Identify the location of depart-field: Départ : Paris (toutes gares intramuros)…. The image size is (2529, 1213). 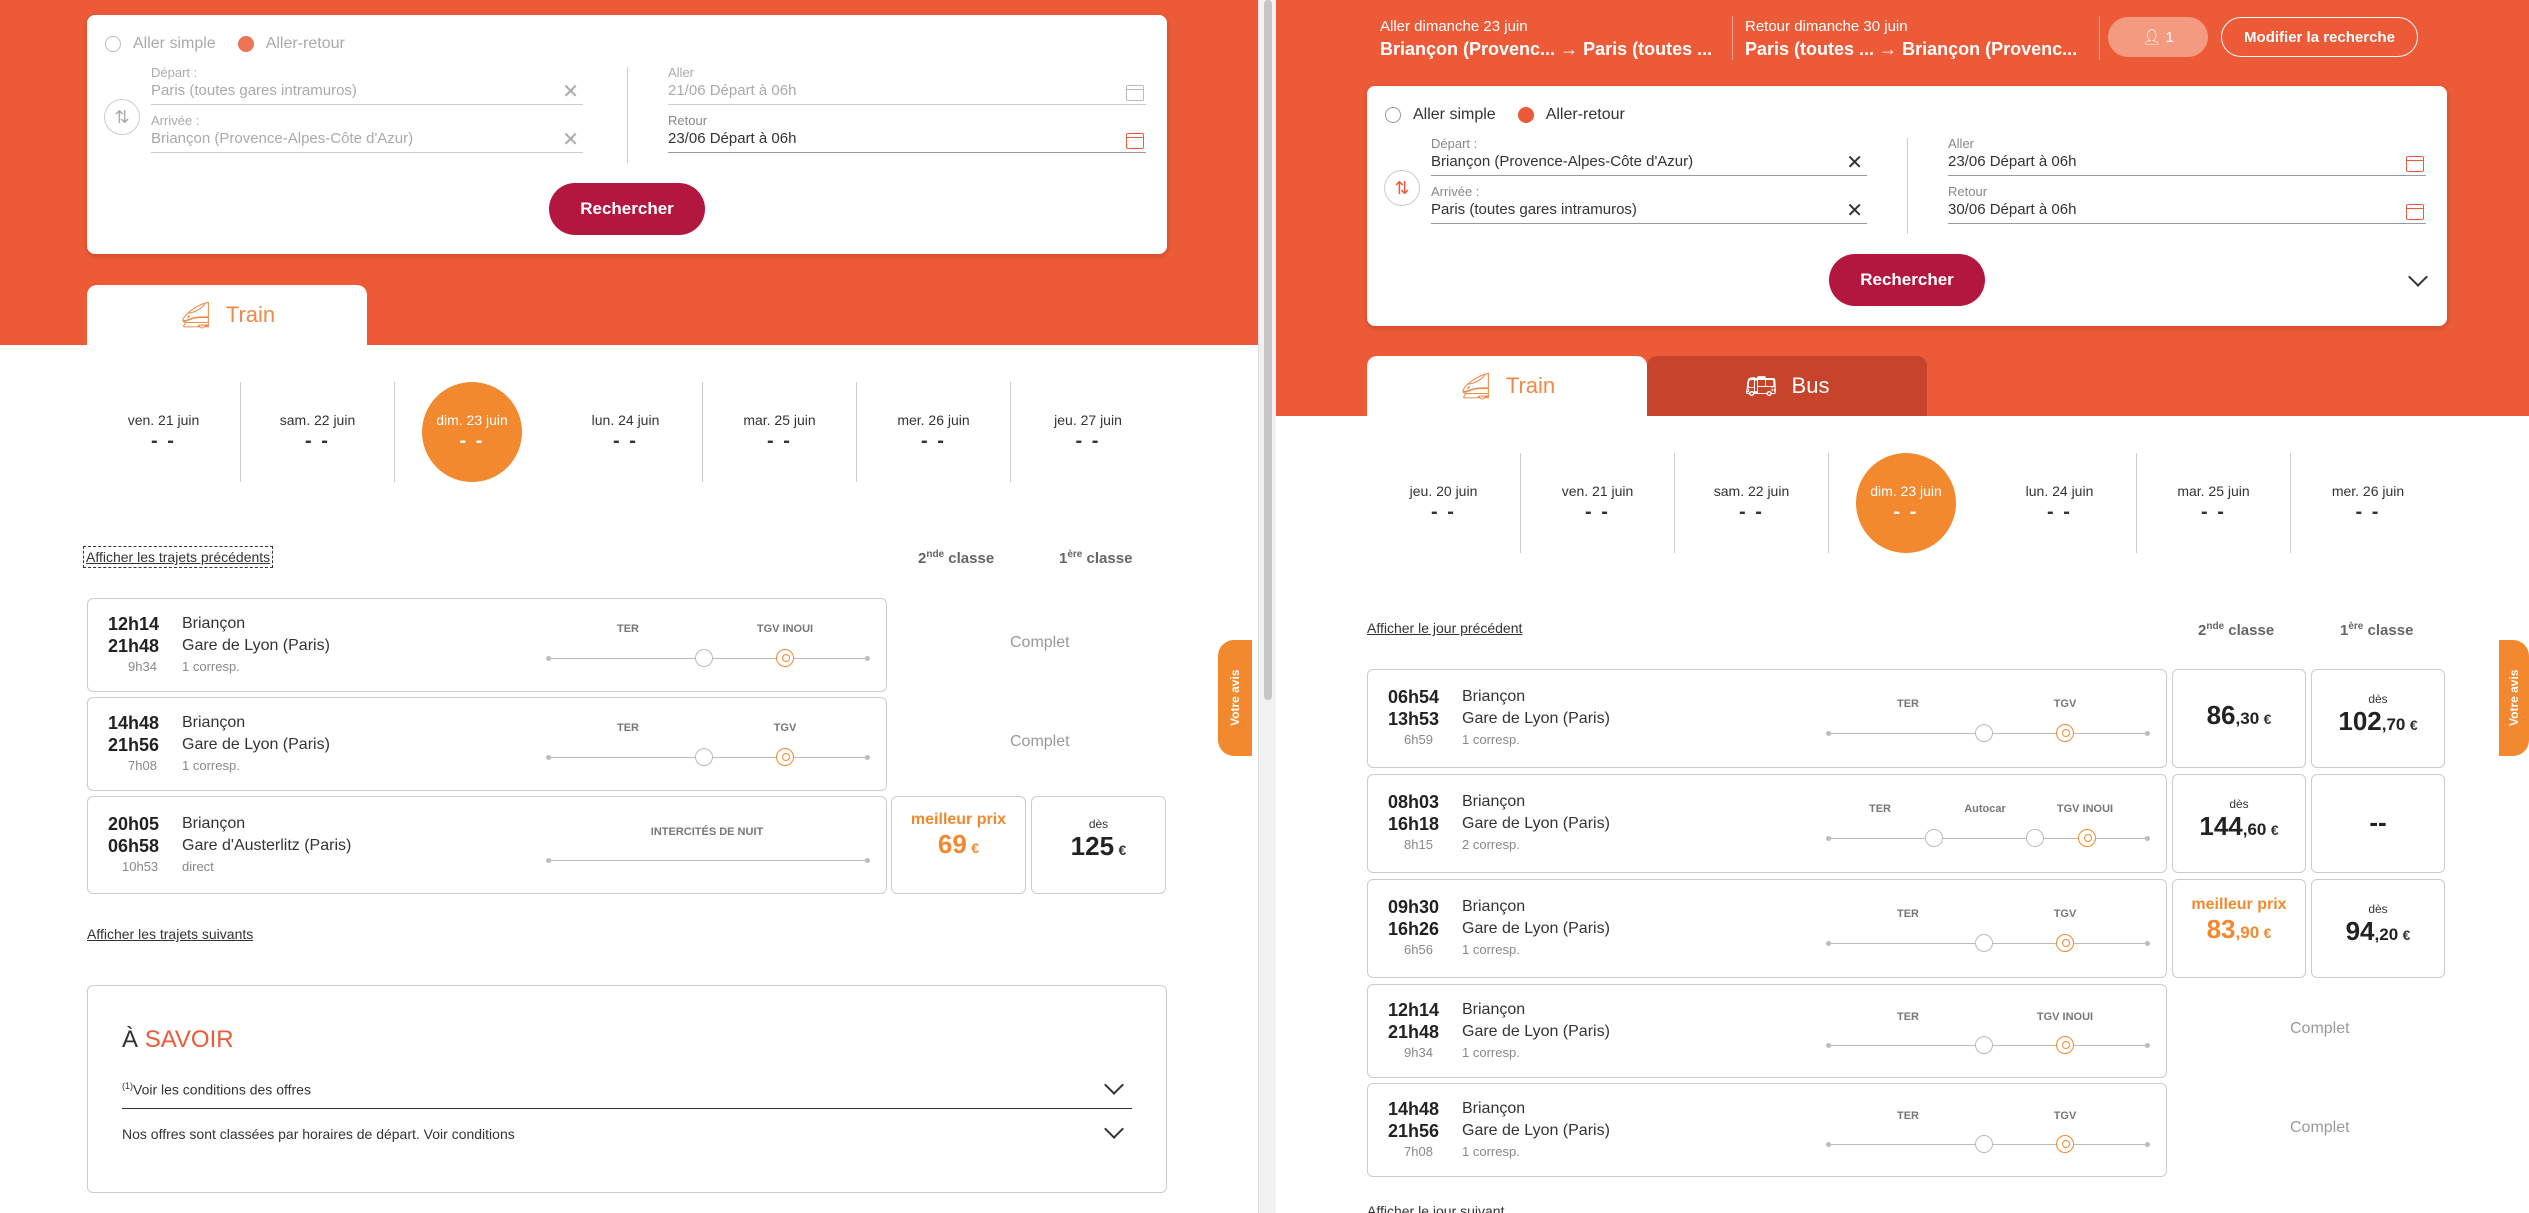
(367, 85).